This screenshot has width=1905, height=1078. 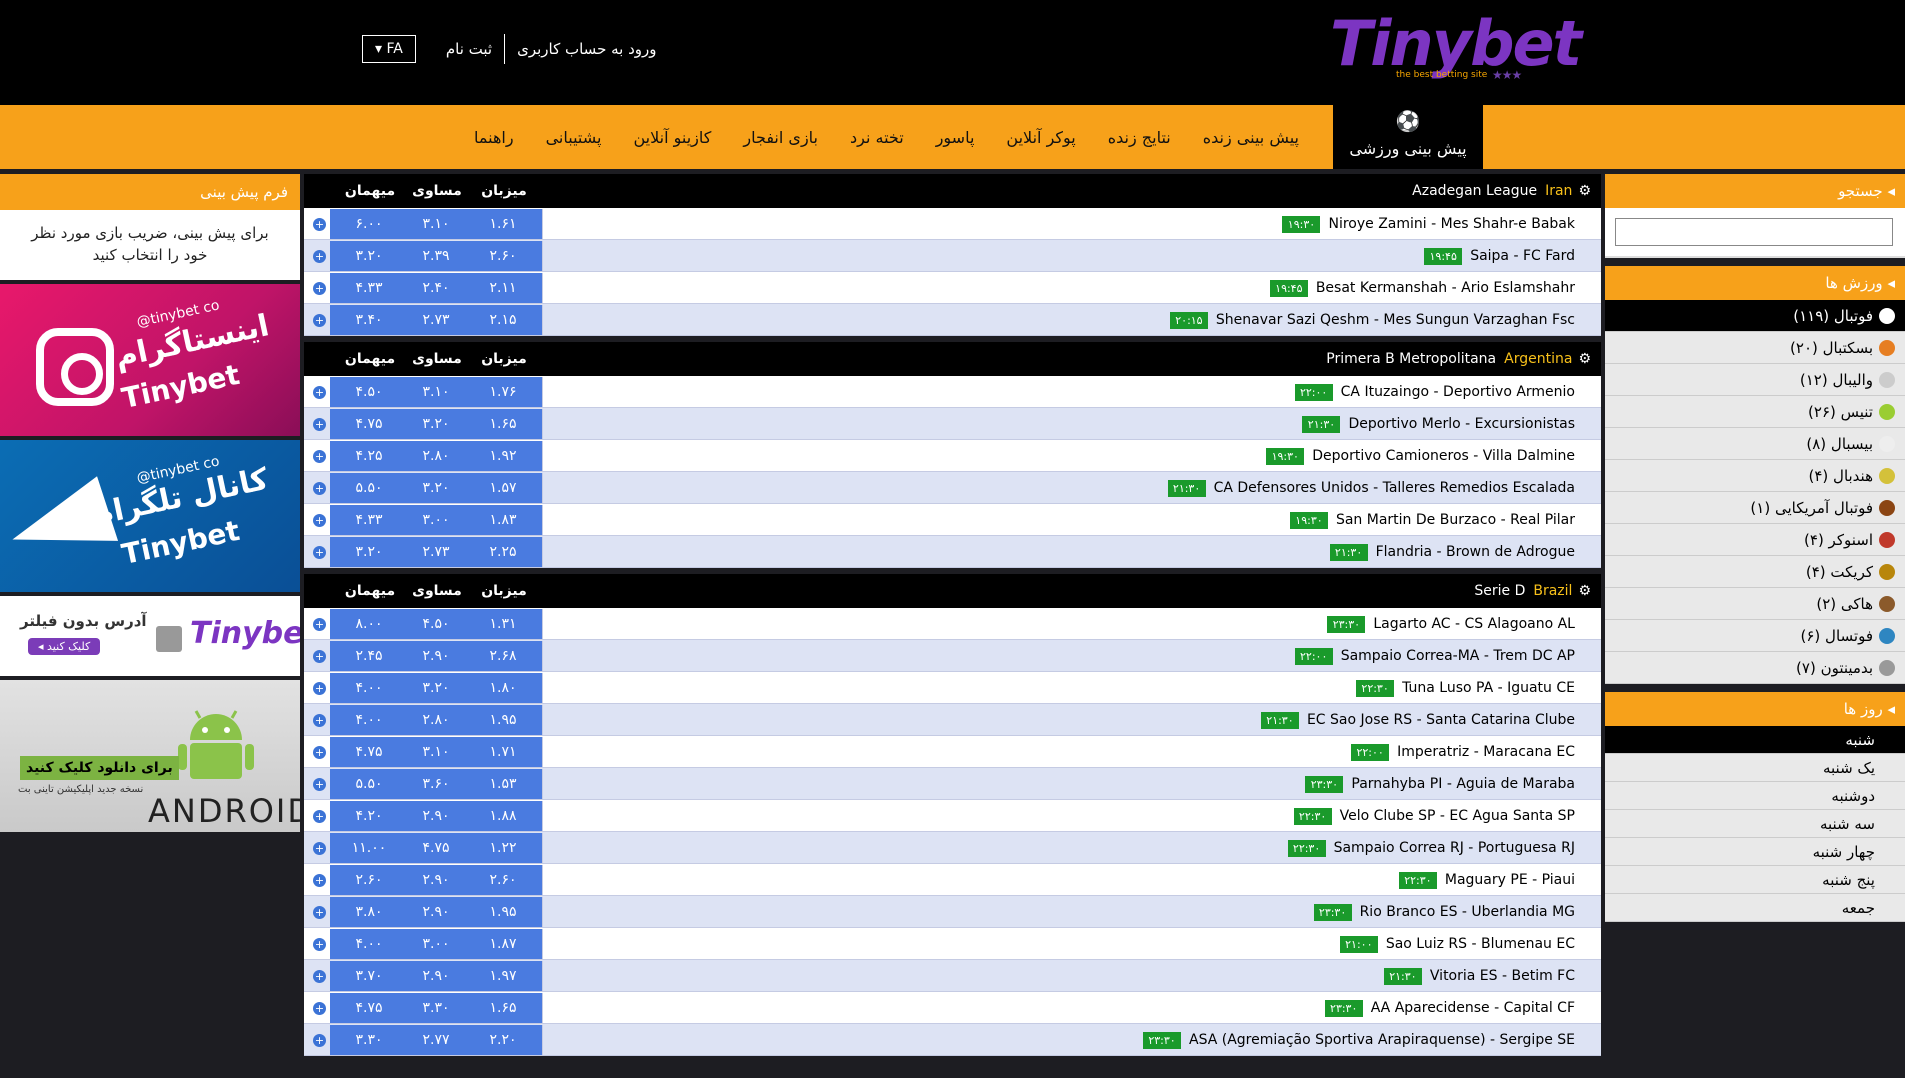 What do you see at coordinates (503, 392) in the screenshot?
I see `odd-home-button: ۱.۷۶` at bounding box center [503, 392].